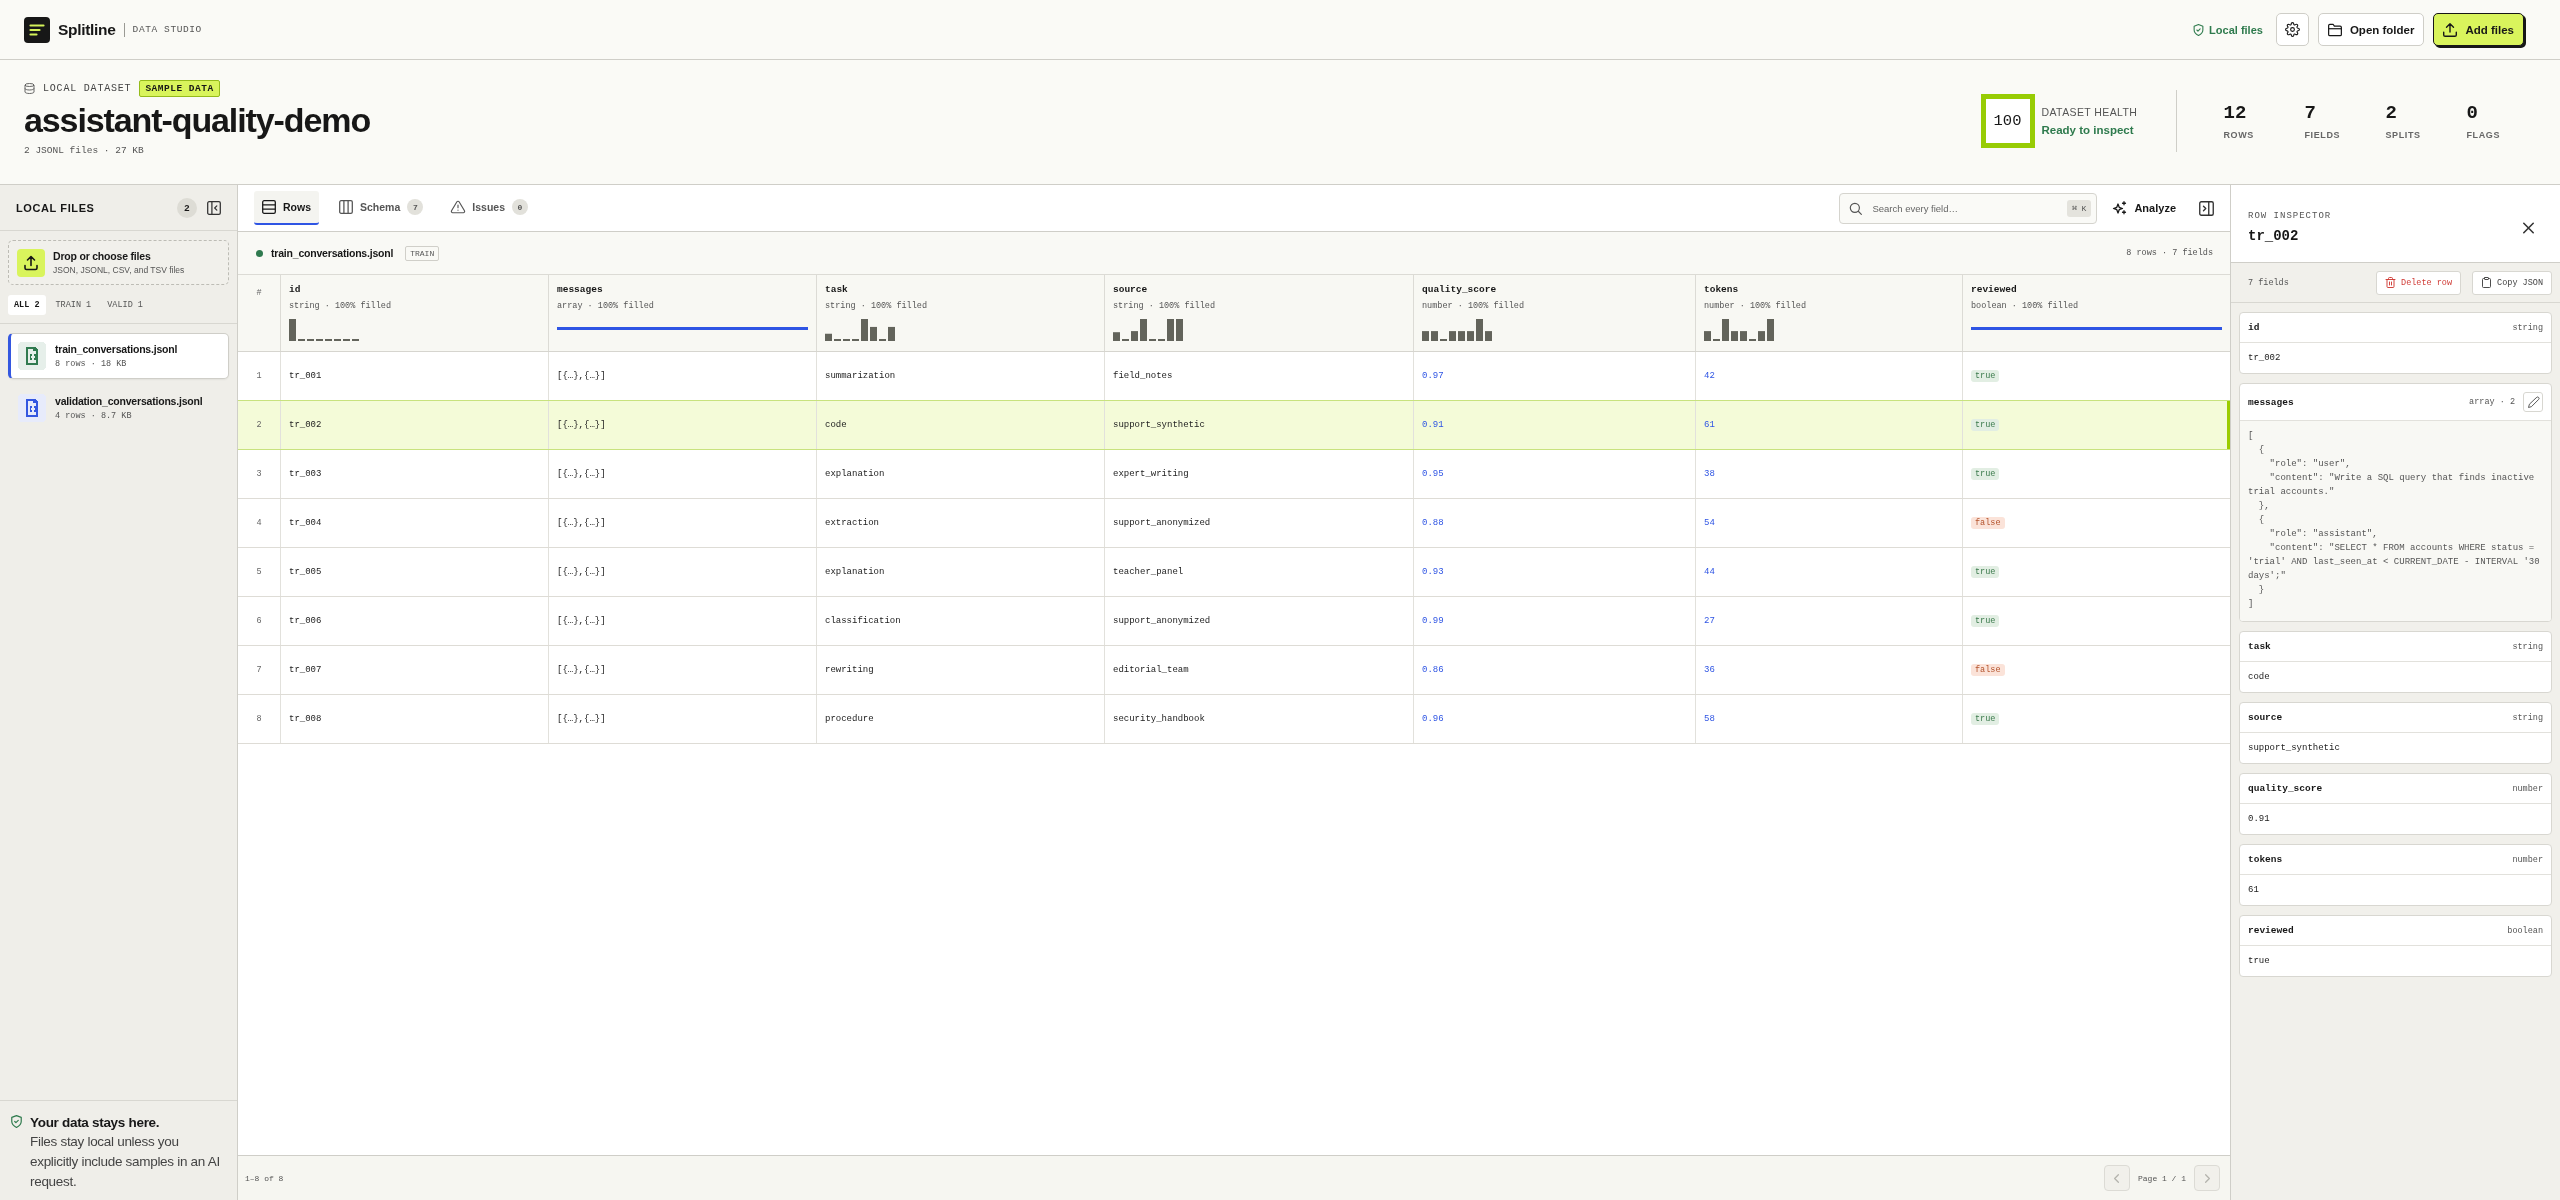  I want to click on collapse-sidebar-button, so click(214, 207).